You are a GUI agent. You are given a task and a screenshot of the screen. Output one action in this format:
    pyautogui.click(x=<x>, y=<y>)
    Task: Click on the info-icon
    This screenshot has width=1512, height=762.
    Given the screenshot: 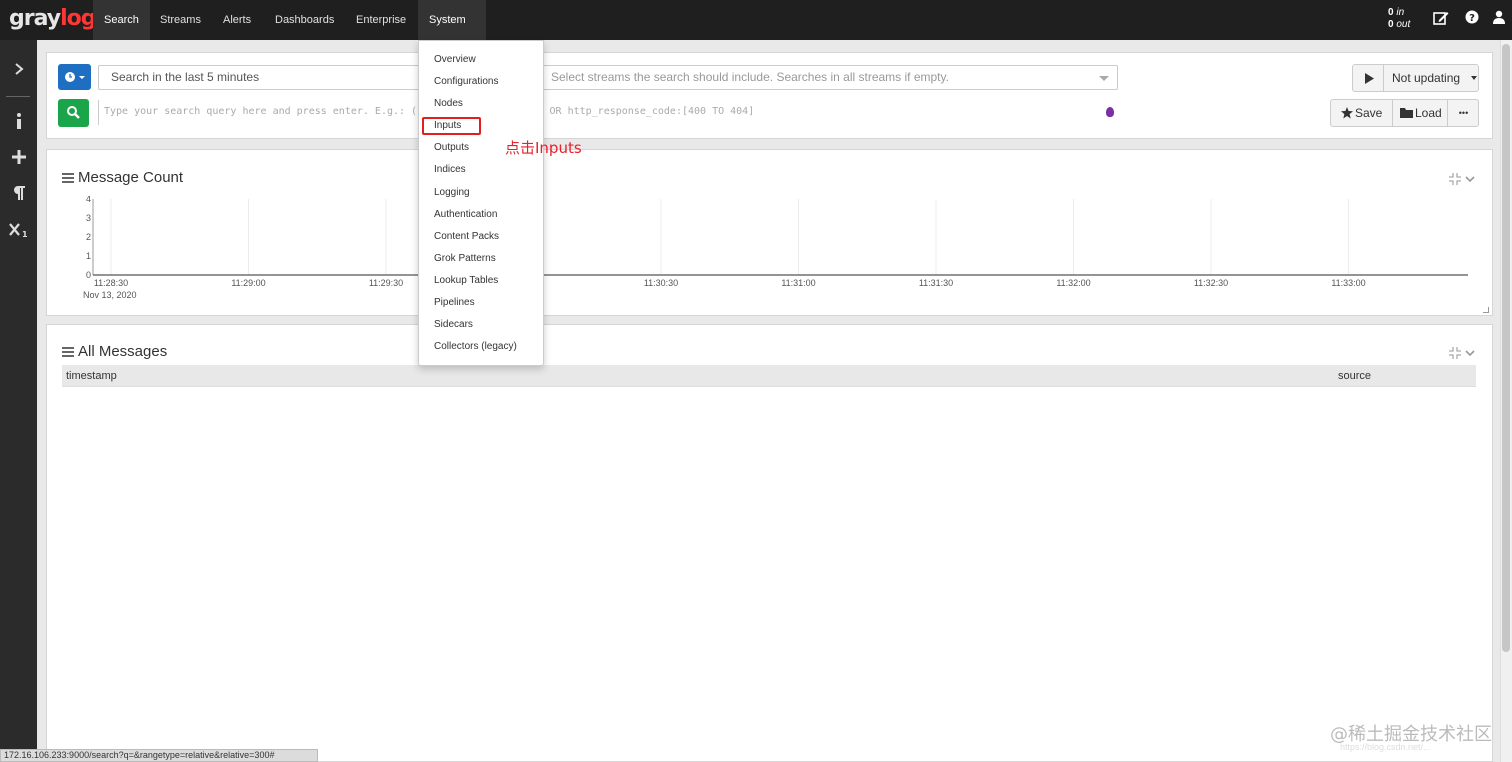 What is the action you would take?
    pyautogui.click(x=18, y=123)
    